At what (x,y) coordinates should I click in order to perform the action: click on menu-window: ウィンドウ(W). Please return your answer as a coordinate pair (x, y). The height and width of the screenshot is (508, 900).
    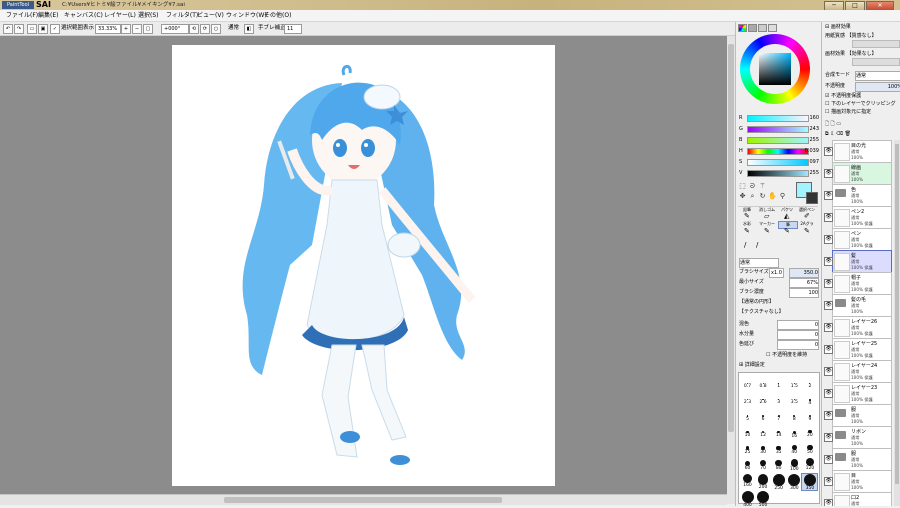
    Looking at the image, I should click on (246, 15).